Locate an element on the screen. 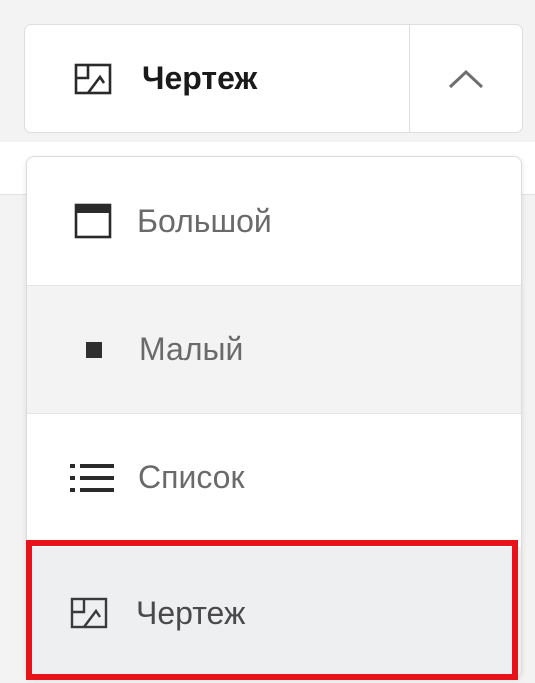 The image size is (535, 683). menu-item-blueprint-label: Чертеж is located at coordinates (191, 612).